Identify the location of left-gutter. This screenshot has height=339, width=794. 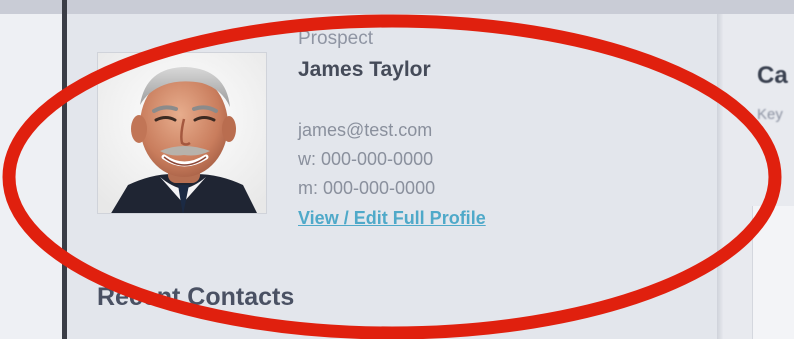
(31, 176).